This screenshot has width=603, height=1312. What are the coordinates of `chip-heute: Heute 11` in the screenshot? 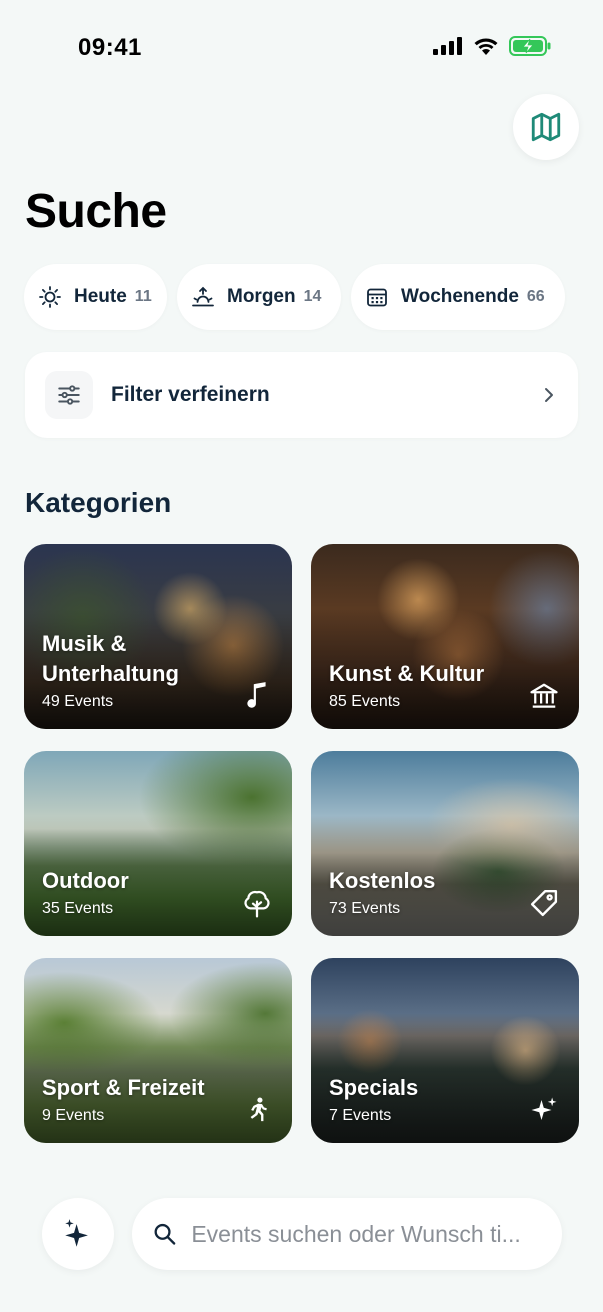 It's located at (95, 297).